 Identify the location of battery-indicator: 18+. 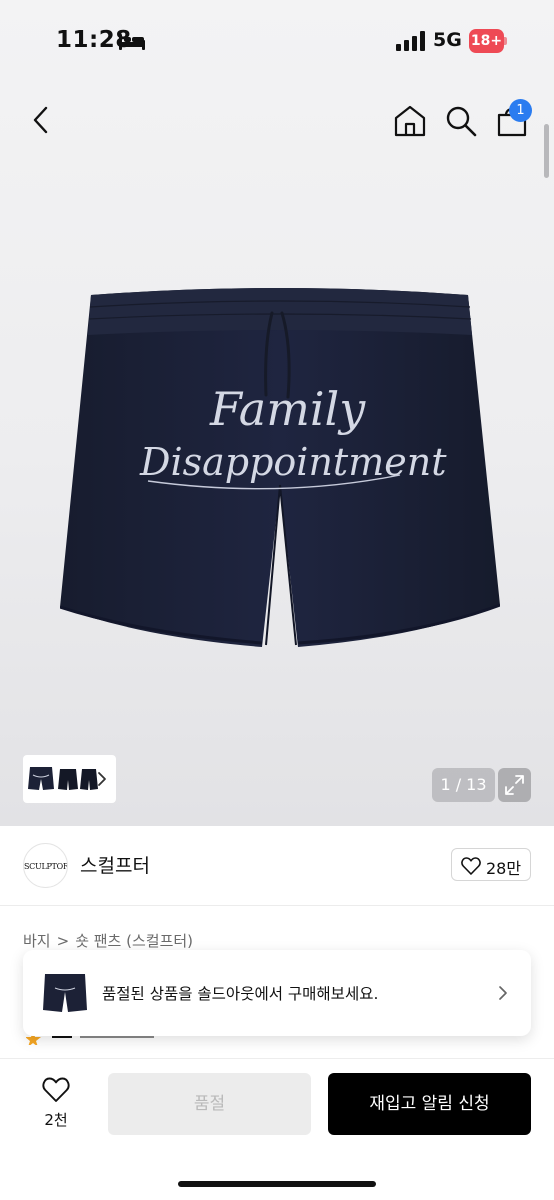
(488, 41).